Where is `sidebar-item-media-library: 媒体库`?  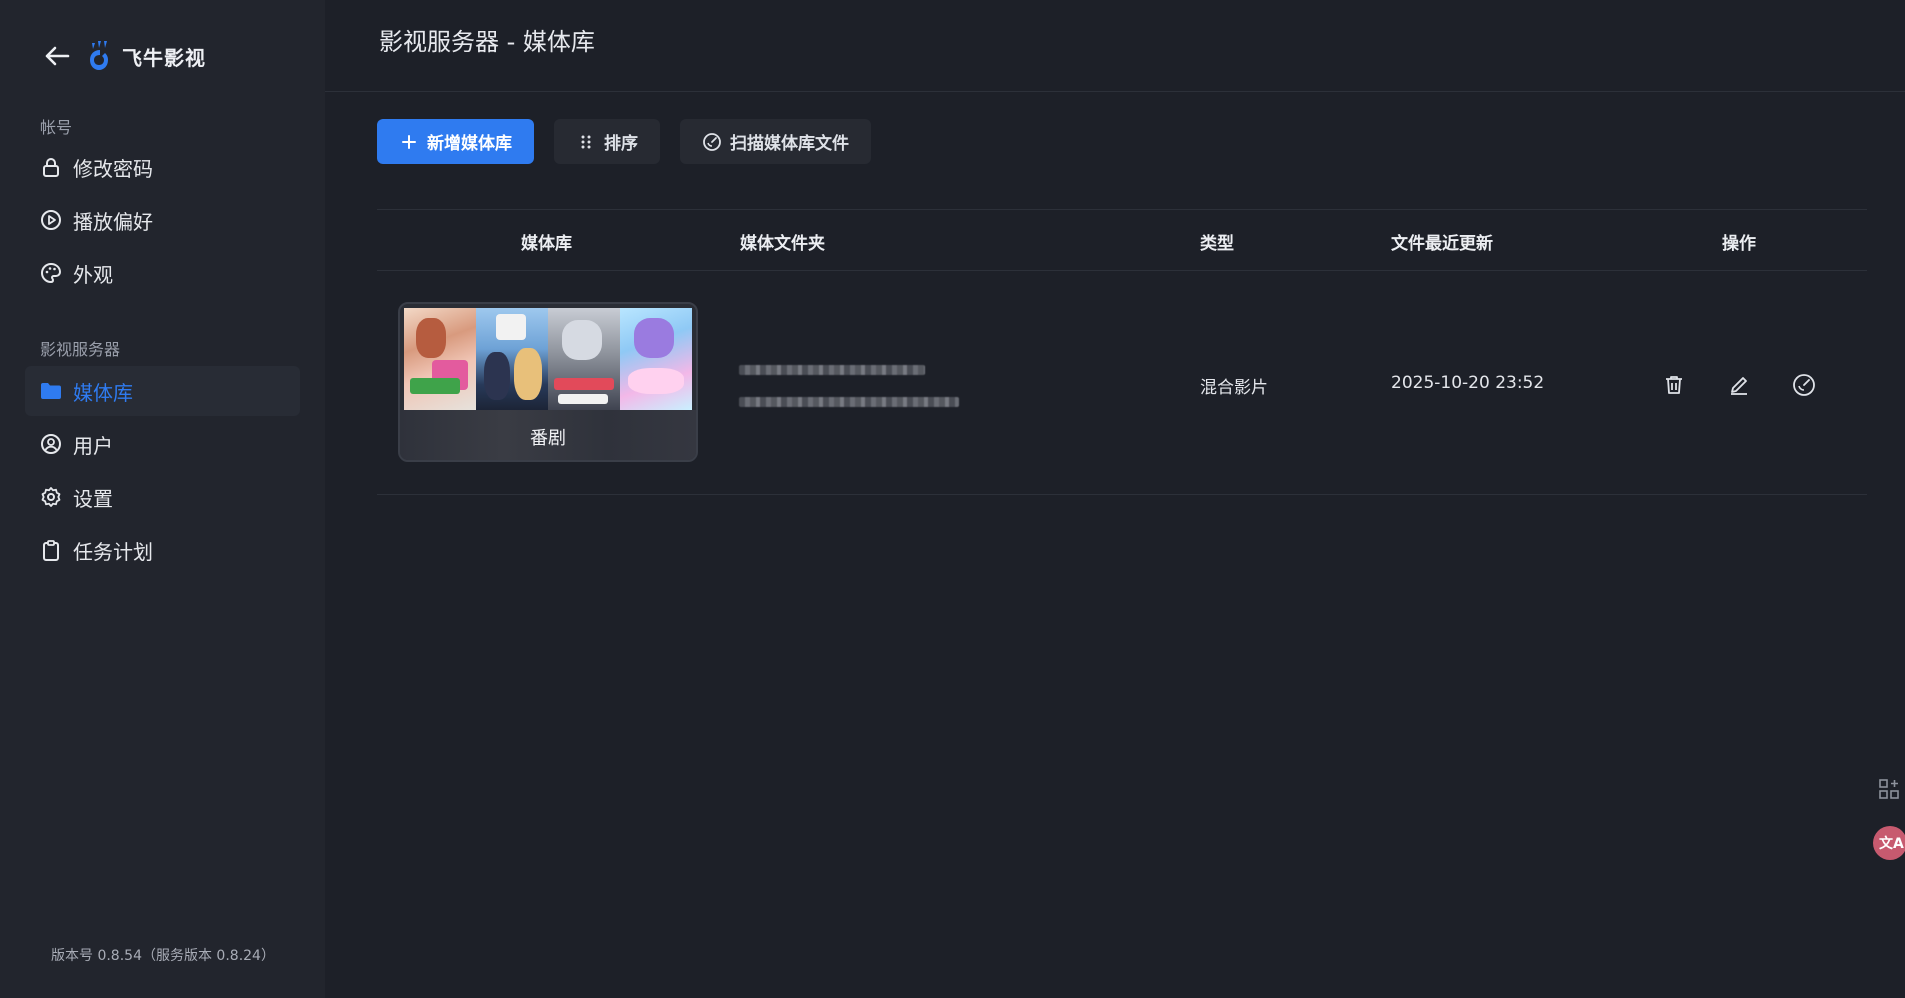 sidebar-item-media-library: 媒体库 is located at coordinates (162, 391).